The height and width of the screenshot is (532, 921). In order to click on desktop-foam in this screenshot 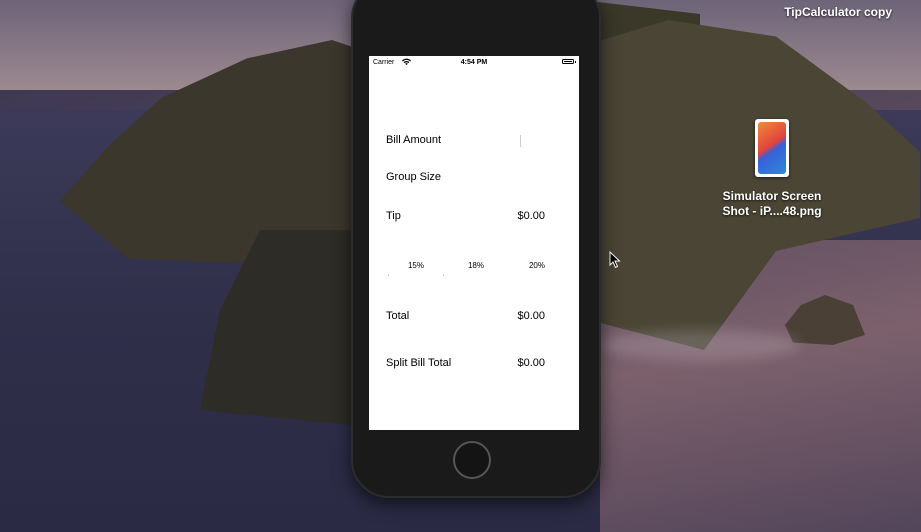, I will do `click(700, 345)`.